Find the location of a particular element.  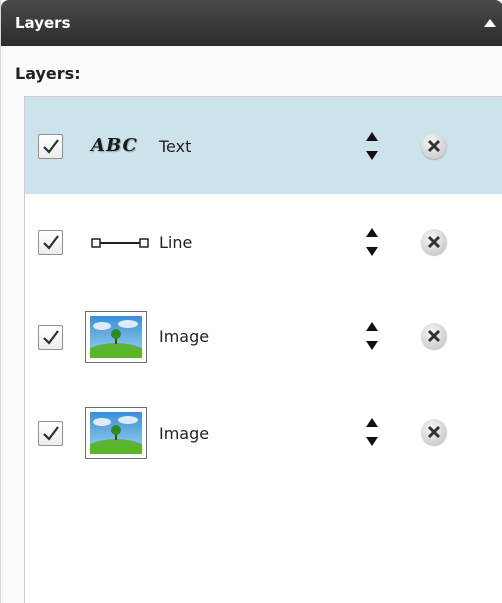

panel-header: Layers is located at coordinates (251, 23).